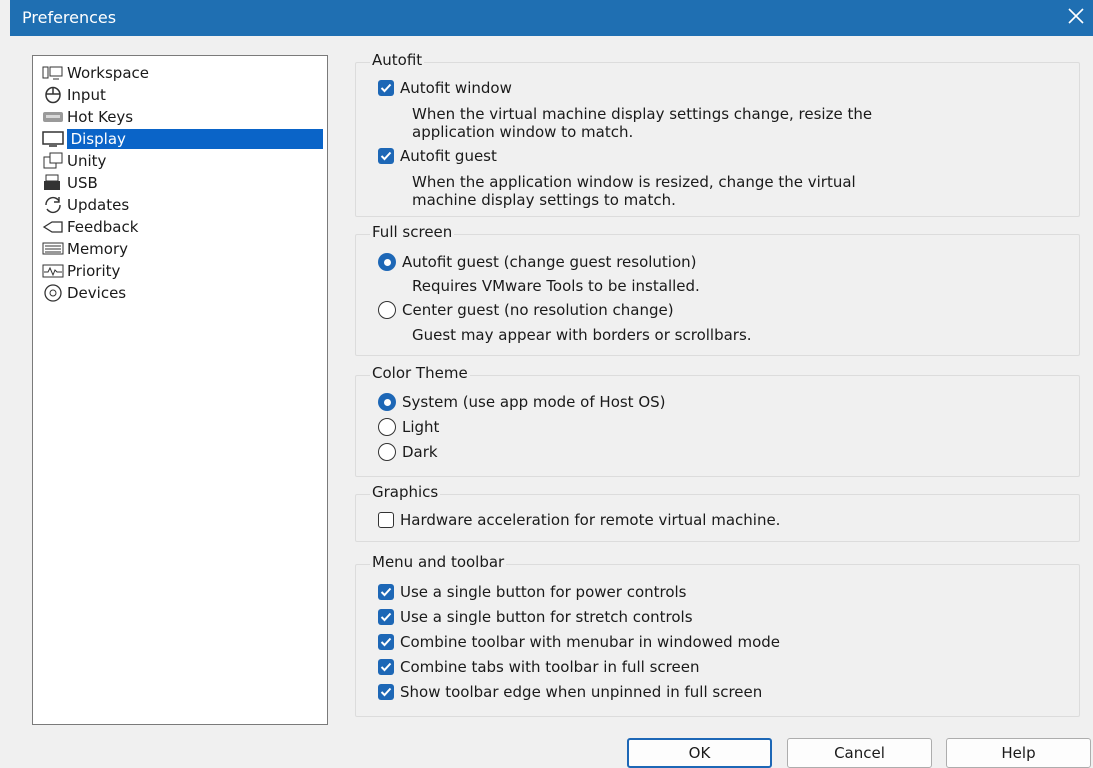 This screenshot has width=1093, height=768. Describe the element at coordinates (420, 452) in the screenshot. I see `option-label: Dark` at that location.